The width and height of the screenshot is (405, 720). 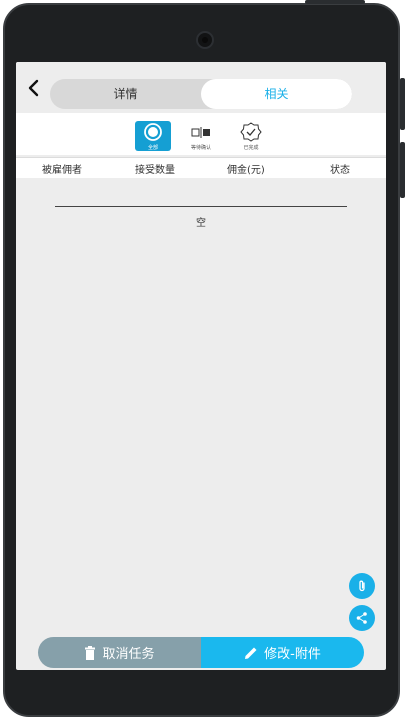 I want to click on share-icon, so click(x=361, y=618).